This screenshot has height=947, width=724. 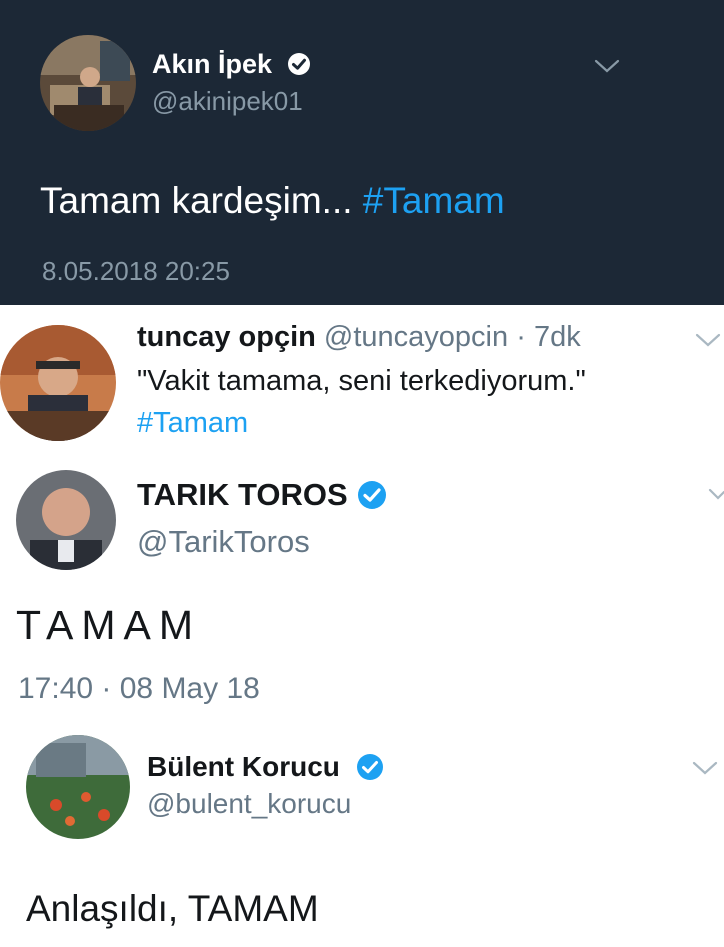 What do you see at coordinates (557, 337) in the screenshot?
I see `tweet-age: 7dk` at bounding box center [557, 337].